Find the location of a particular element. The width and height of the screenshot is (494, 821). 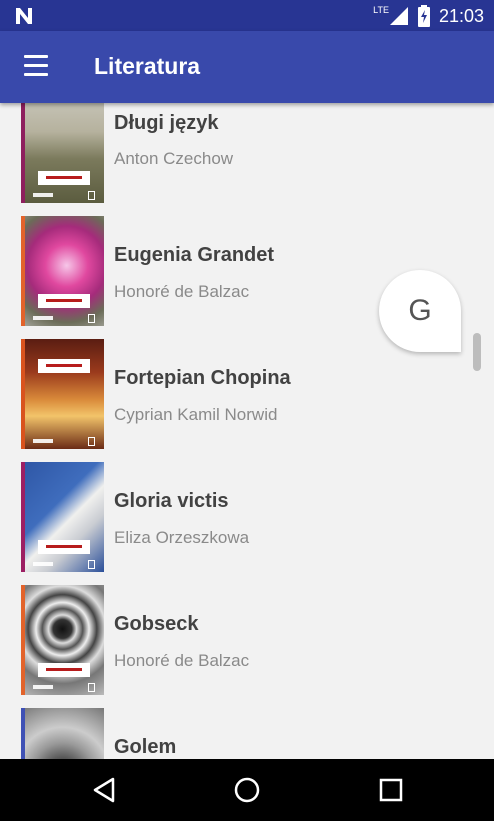

page-title: Literatura is located at coordinates (147, 66).